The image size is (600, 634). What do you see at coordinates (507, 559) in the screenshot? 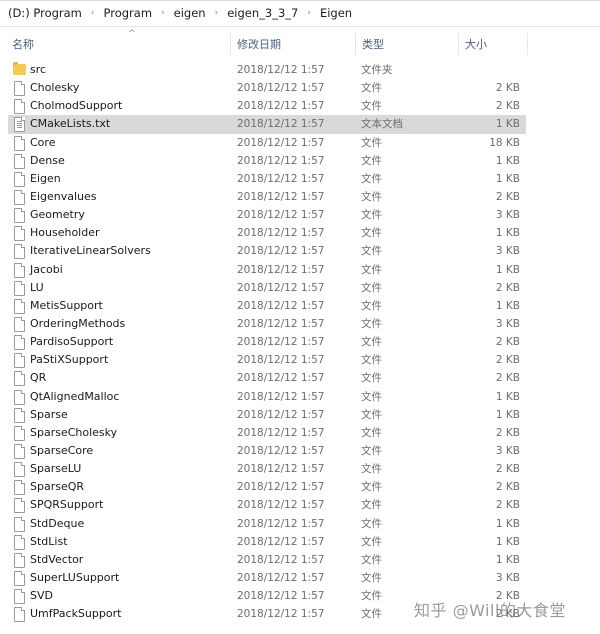
I see `file-size: 1 KB` at bounding box center [507, 559].